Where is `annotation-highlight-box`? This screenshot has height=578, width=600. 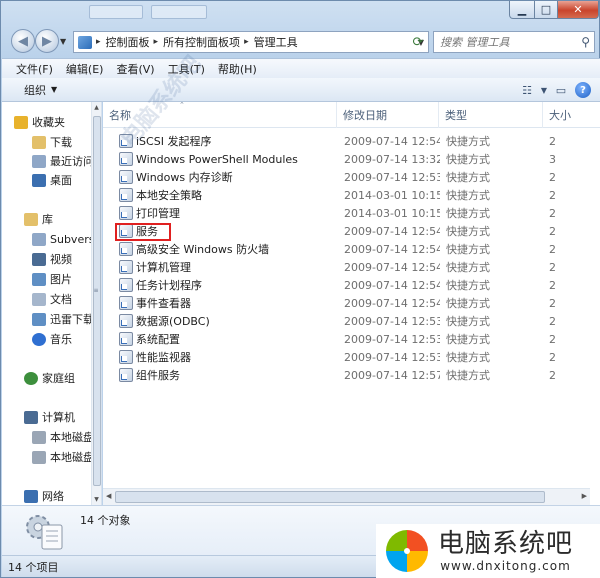
annotation-highlight-box is located at coordinates (143, 232).